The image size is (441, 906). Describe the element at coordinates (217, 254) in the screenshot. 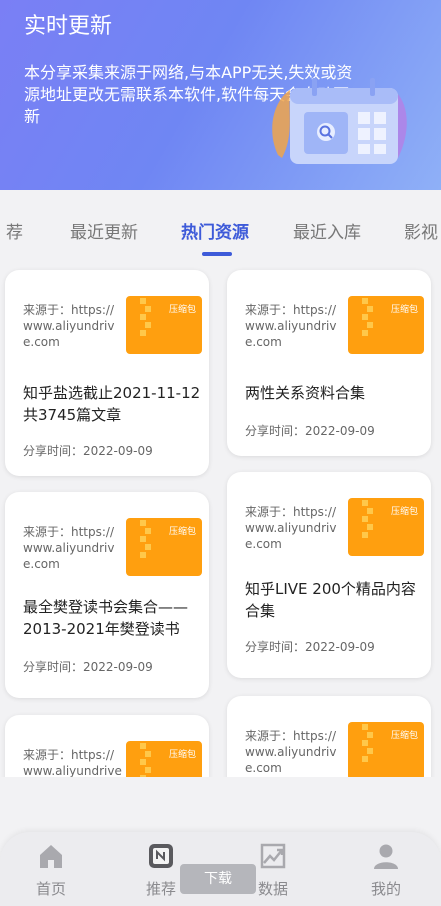

I see `active-tab-indicator` at that location.